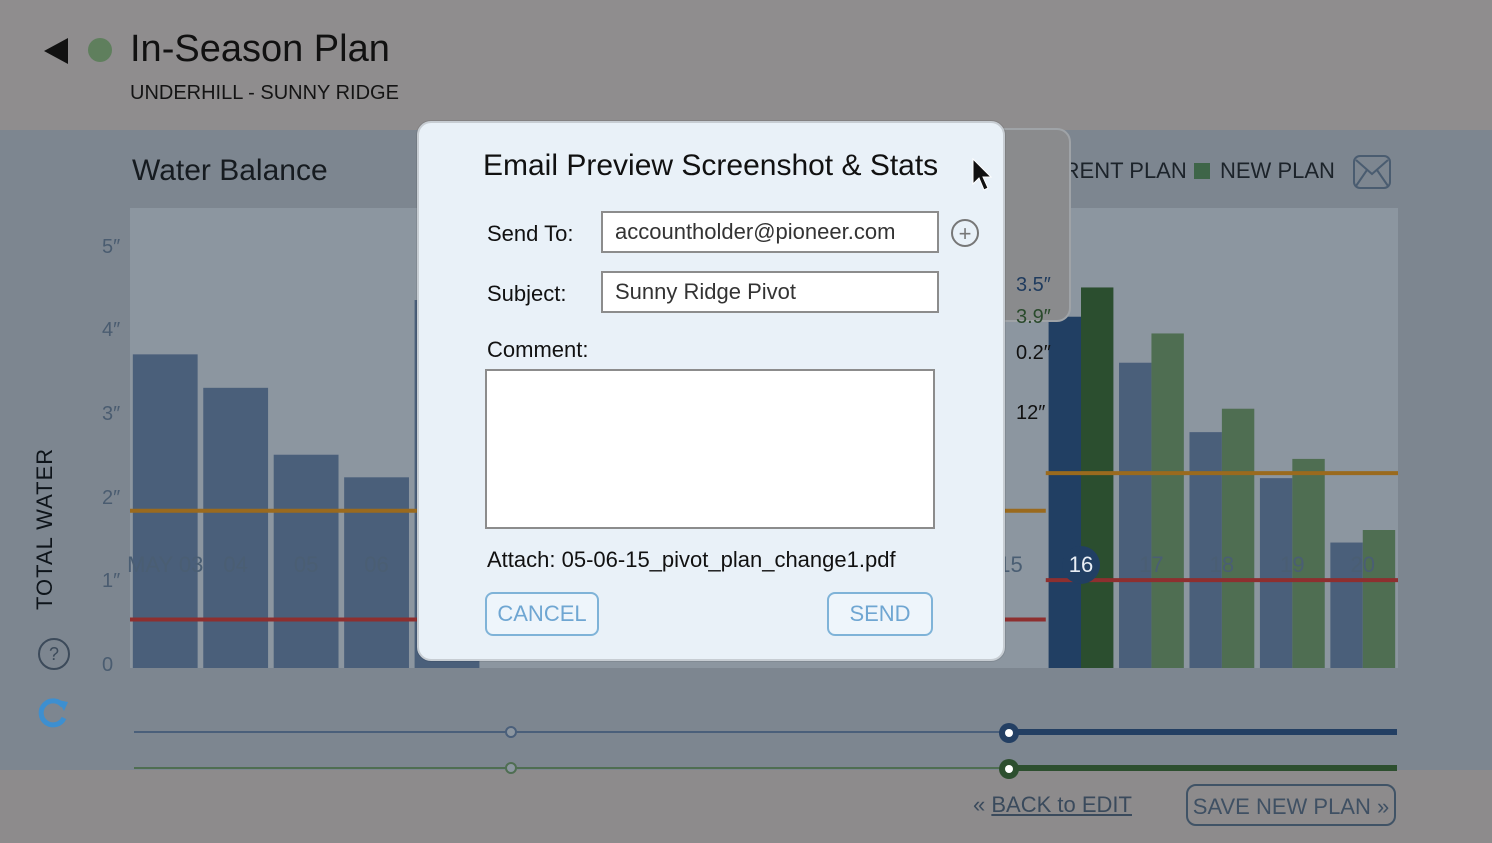 The height and width of the screenshot is (843, 1492). I want to click on y-tick-label: 2″, so click(111, 497).